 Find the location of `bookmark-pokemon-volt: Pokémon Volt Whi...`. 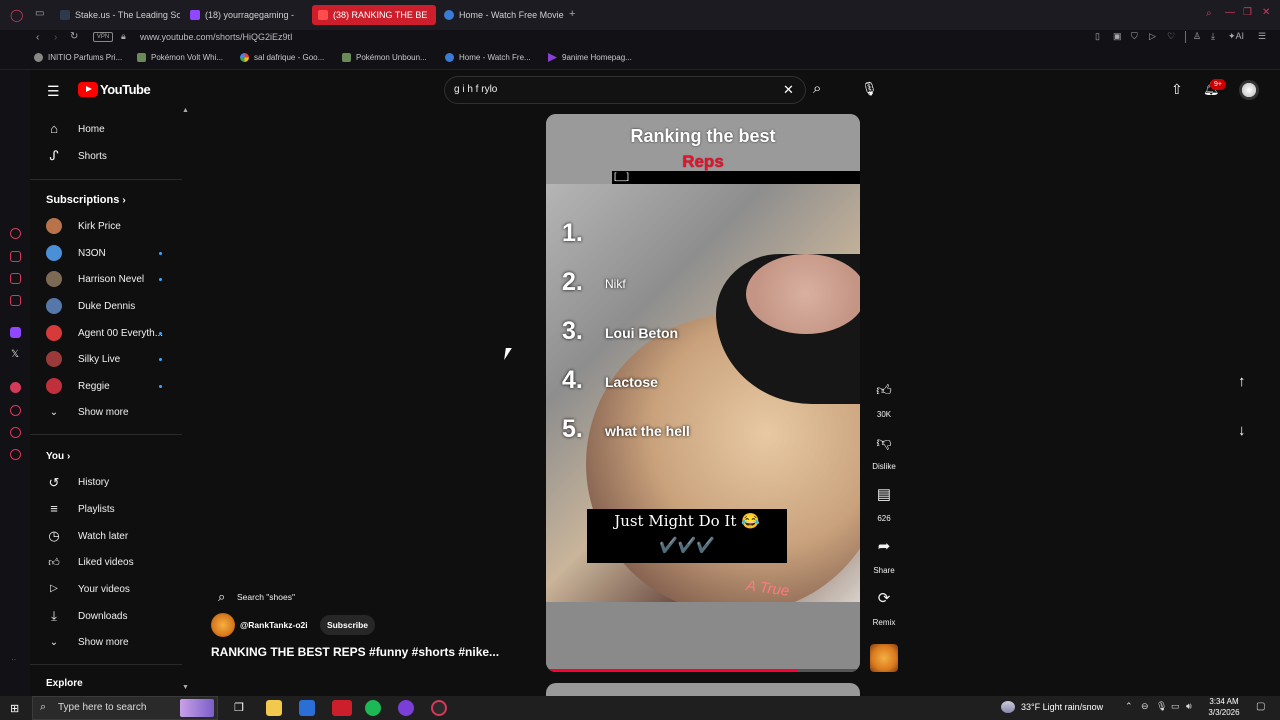

bookmark-pokemon-volt: Pokémon Volt Whi... is located at coordinates (180, 57).